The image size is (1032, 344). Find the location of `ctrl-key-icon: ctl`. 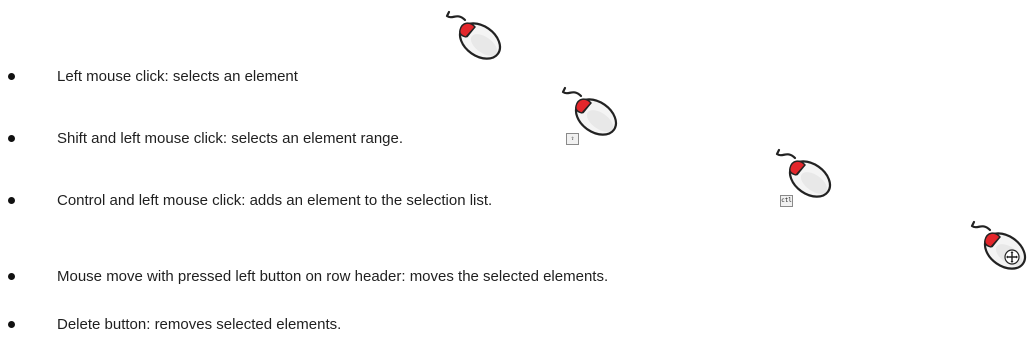

ctrl-key-icon: ctl is located at coordinates (786, 201).